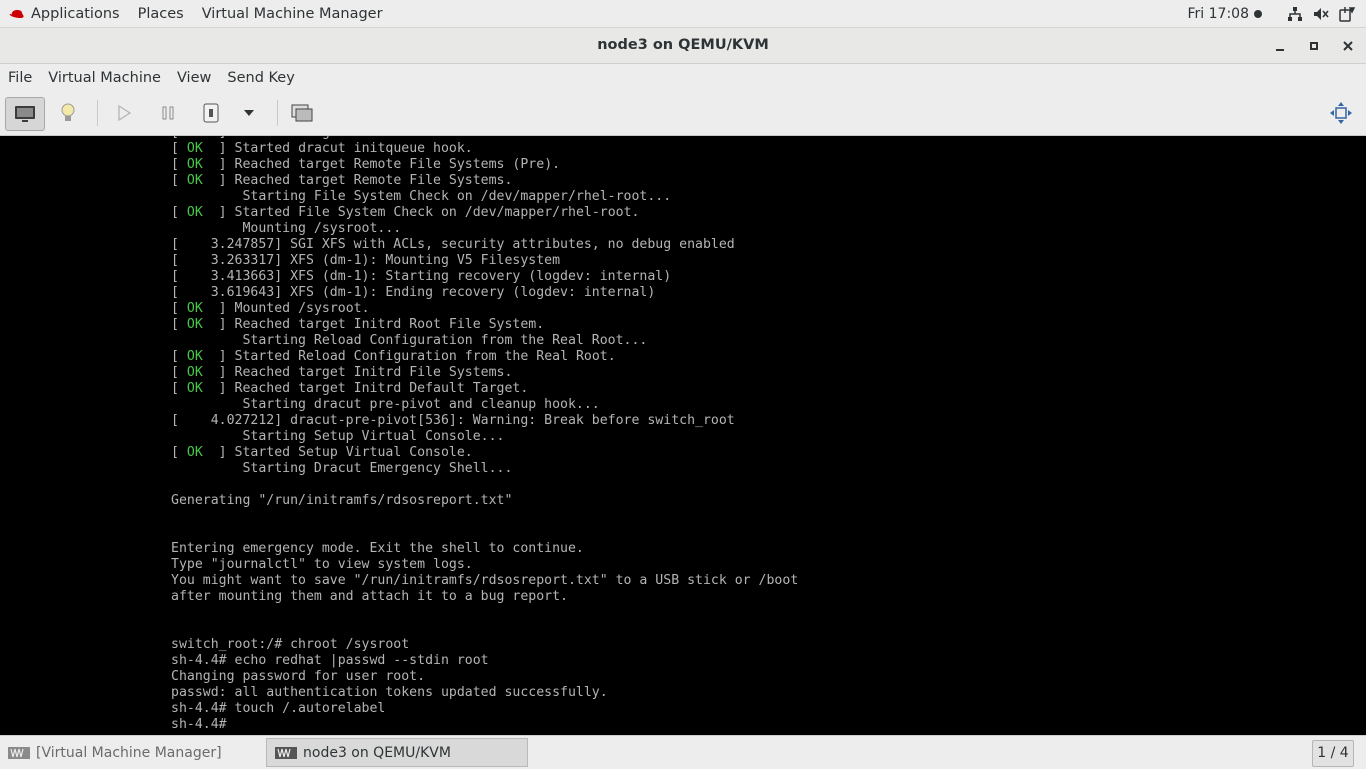  I want to click on window-title: node3 on QEMU/KVM, so click(683, 45).